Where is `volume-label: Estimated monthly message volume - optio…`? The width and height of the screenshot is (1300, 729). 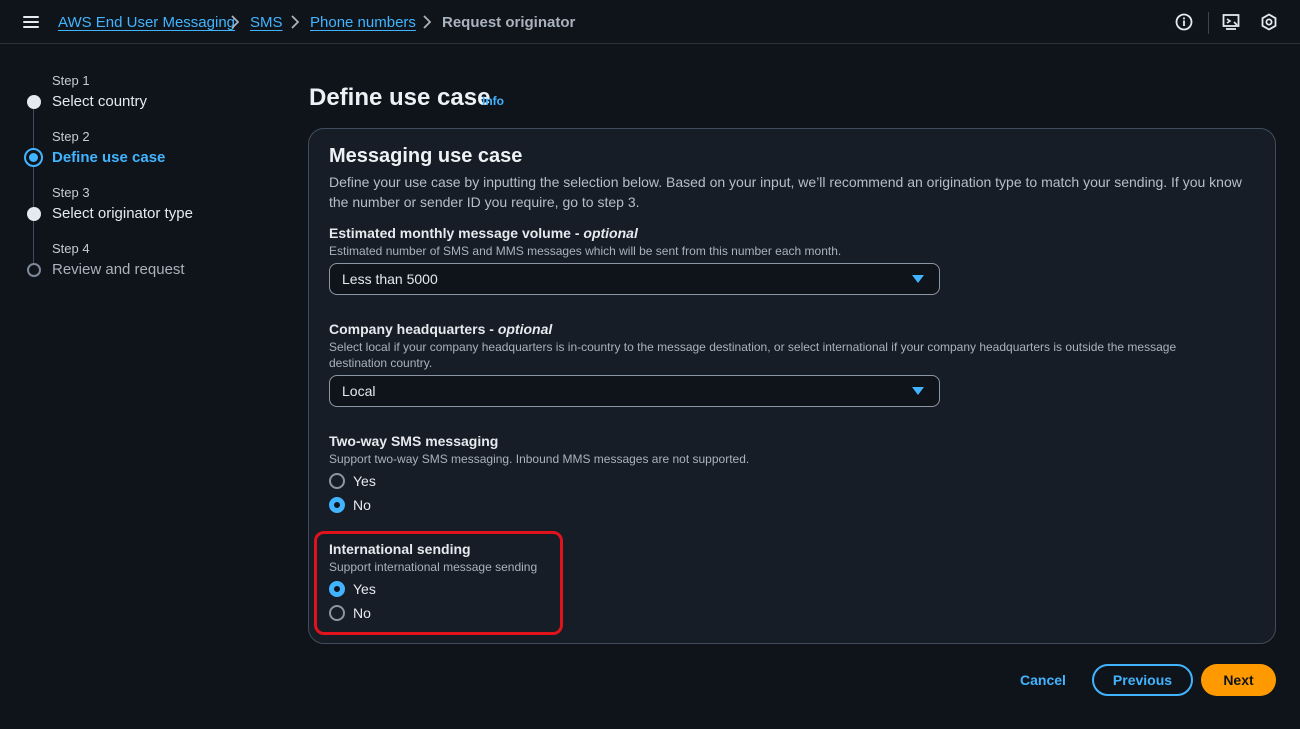
volume-label: Estimated monthly message volume - optio… is located at coordinates (483, 233).